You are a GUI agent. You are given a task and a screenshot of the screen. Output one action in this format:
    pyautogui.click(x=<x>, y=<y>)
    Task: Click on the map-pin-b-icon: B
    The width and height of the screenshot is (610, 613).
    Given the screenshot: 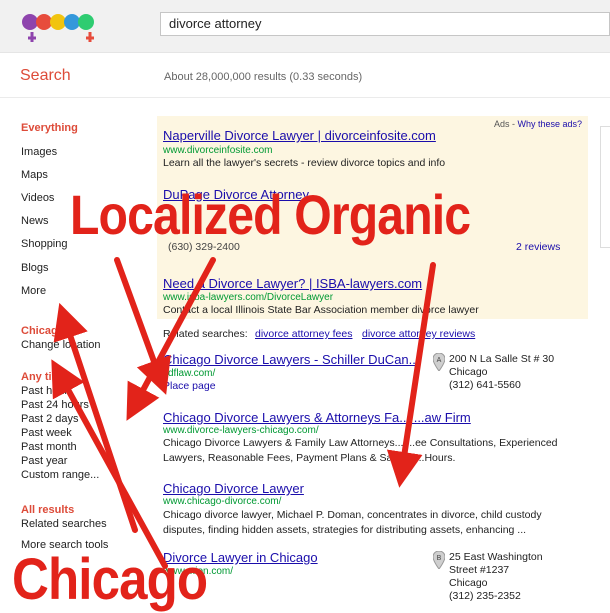 What is the action you would take?
    pyautogui.click(x=439, y=560)
    